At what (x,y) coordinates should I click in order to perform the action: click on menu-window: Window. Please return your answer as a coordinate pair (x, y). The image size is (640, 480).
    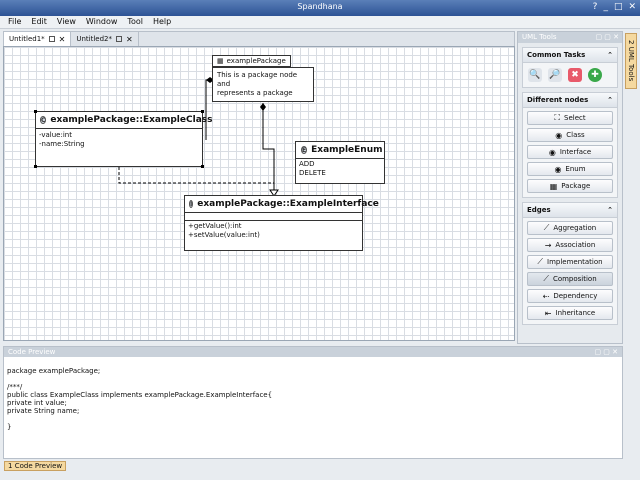
    Looking at the image, I should click on (102, 22).